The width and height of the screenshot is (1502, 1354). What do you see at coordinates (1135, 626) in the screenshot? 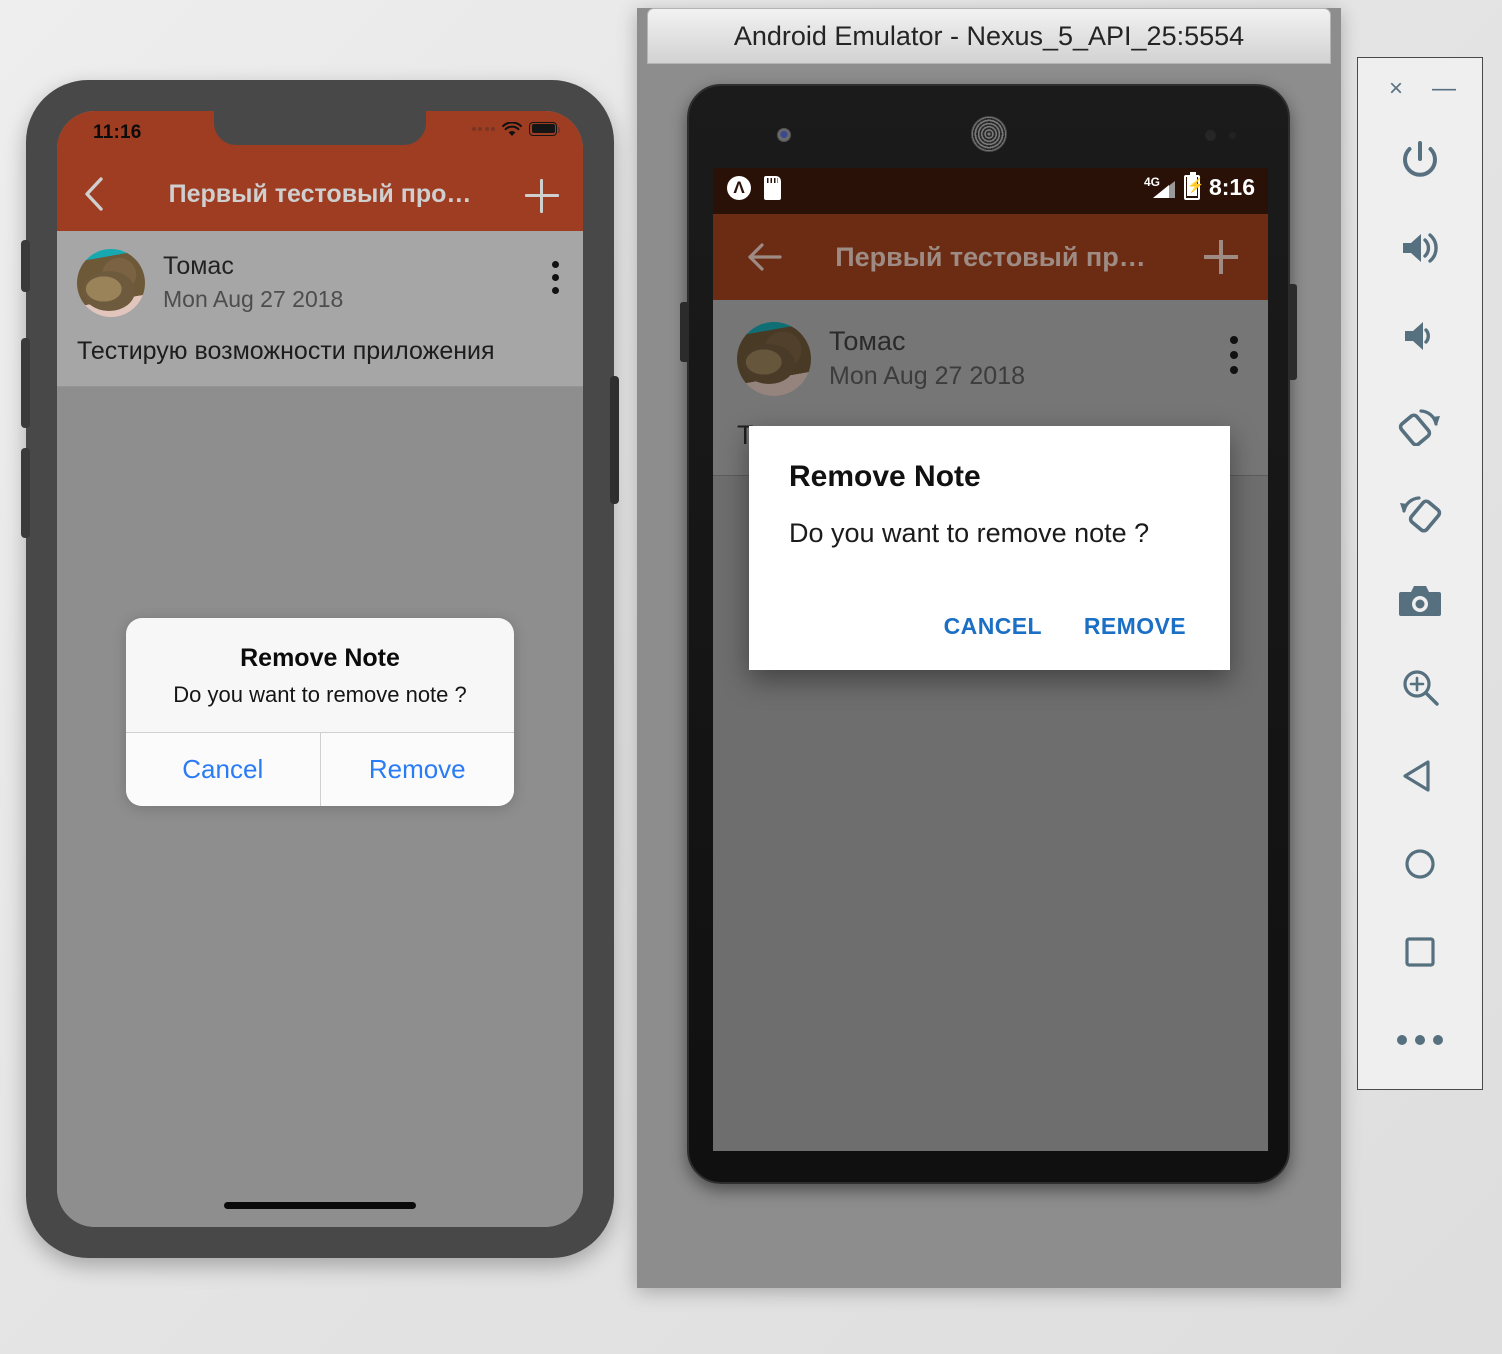
I see `android-remove-button: REMOVE` at bounding box center [1135, 626].